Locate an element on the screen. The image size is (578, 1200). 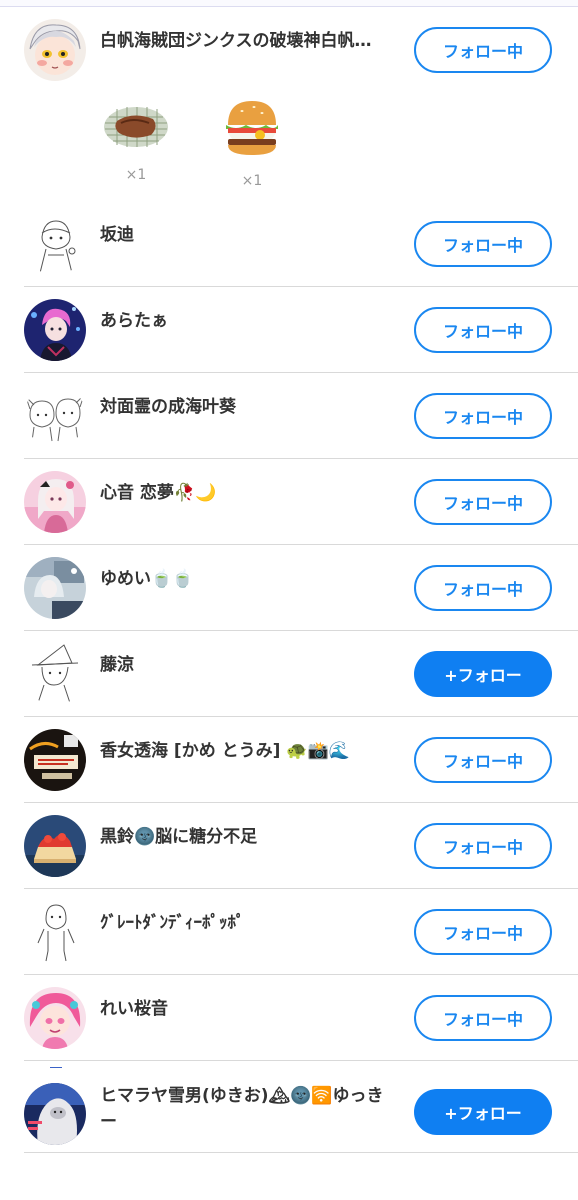
user-name: あらたぁ is located at coordinates (250, 321).